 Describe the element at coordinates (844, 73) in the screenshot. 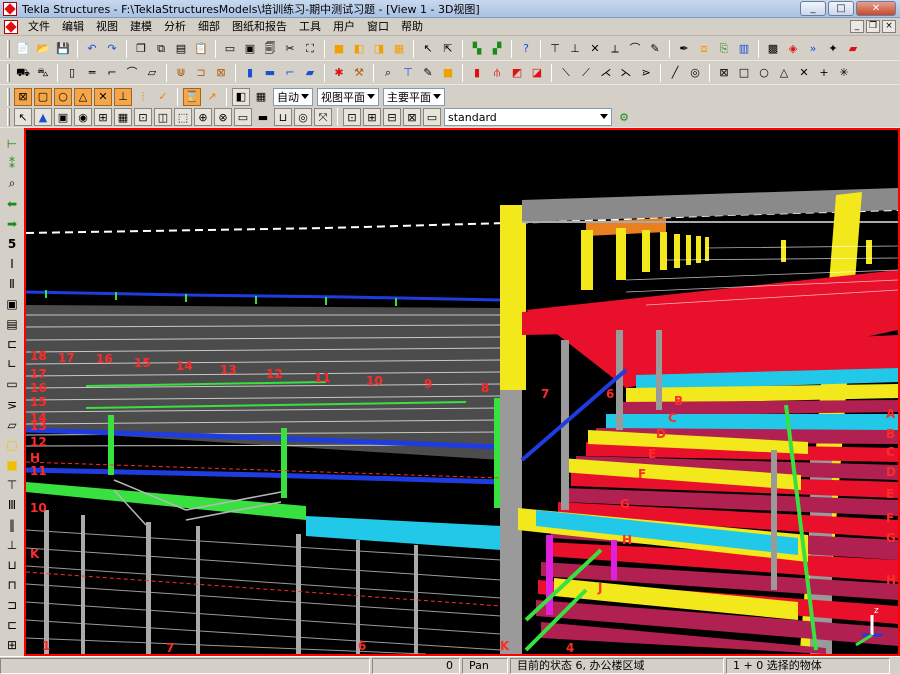

I see `star-icon: ✳` at that location.